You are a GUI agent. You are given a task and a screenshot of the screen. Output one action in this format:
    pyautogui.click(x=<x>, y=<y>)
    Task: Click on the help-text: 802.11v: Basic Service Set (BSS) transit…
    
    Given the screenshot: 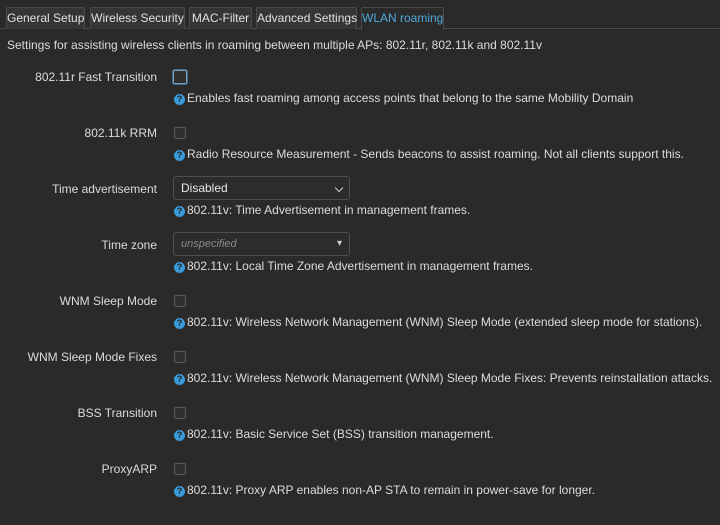 What is the action you would take?
    pyautogui.click(x=340, y=434)
    